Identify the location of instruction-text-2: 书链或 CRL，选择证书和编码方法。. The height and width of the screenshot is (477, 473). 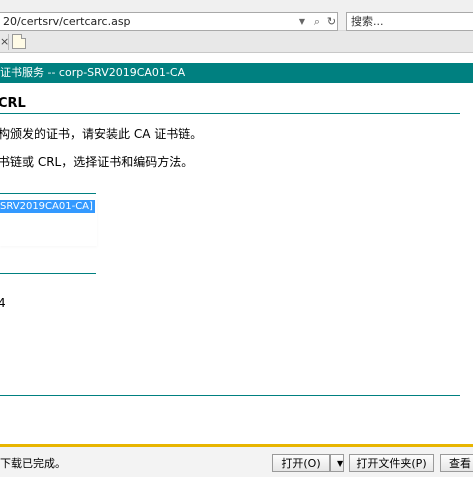
(97, 162).